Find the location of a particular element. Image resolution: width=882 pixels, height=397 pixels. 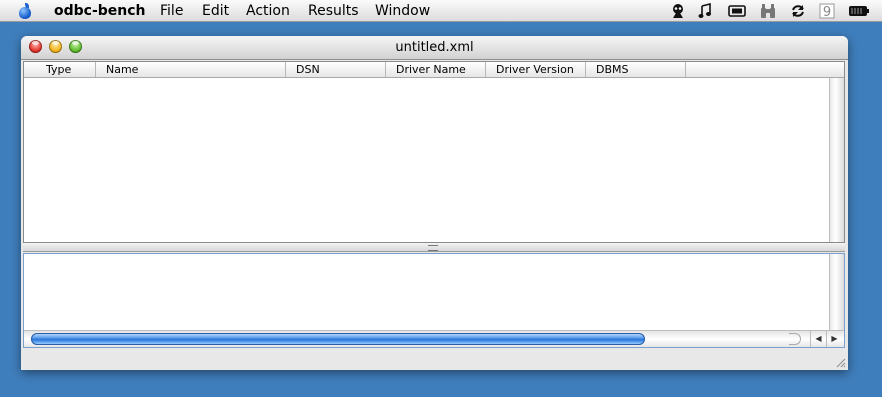

resize-grip-icon is located at coordinates (840, 362).